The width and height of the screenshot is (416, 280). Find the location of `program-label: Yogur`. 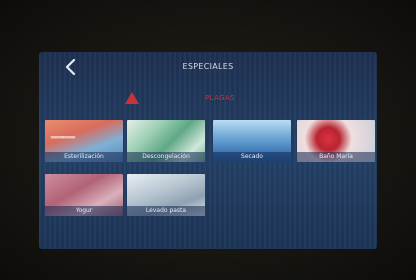

program-label: Yogur is located at coordinates (84, 211).